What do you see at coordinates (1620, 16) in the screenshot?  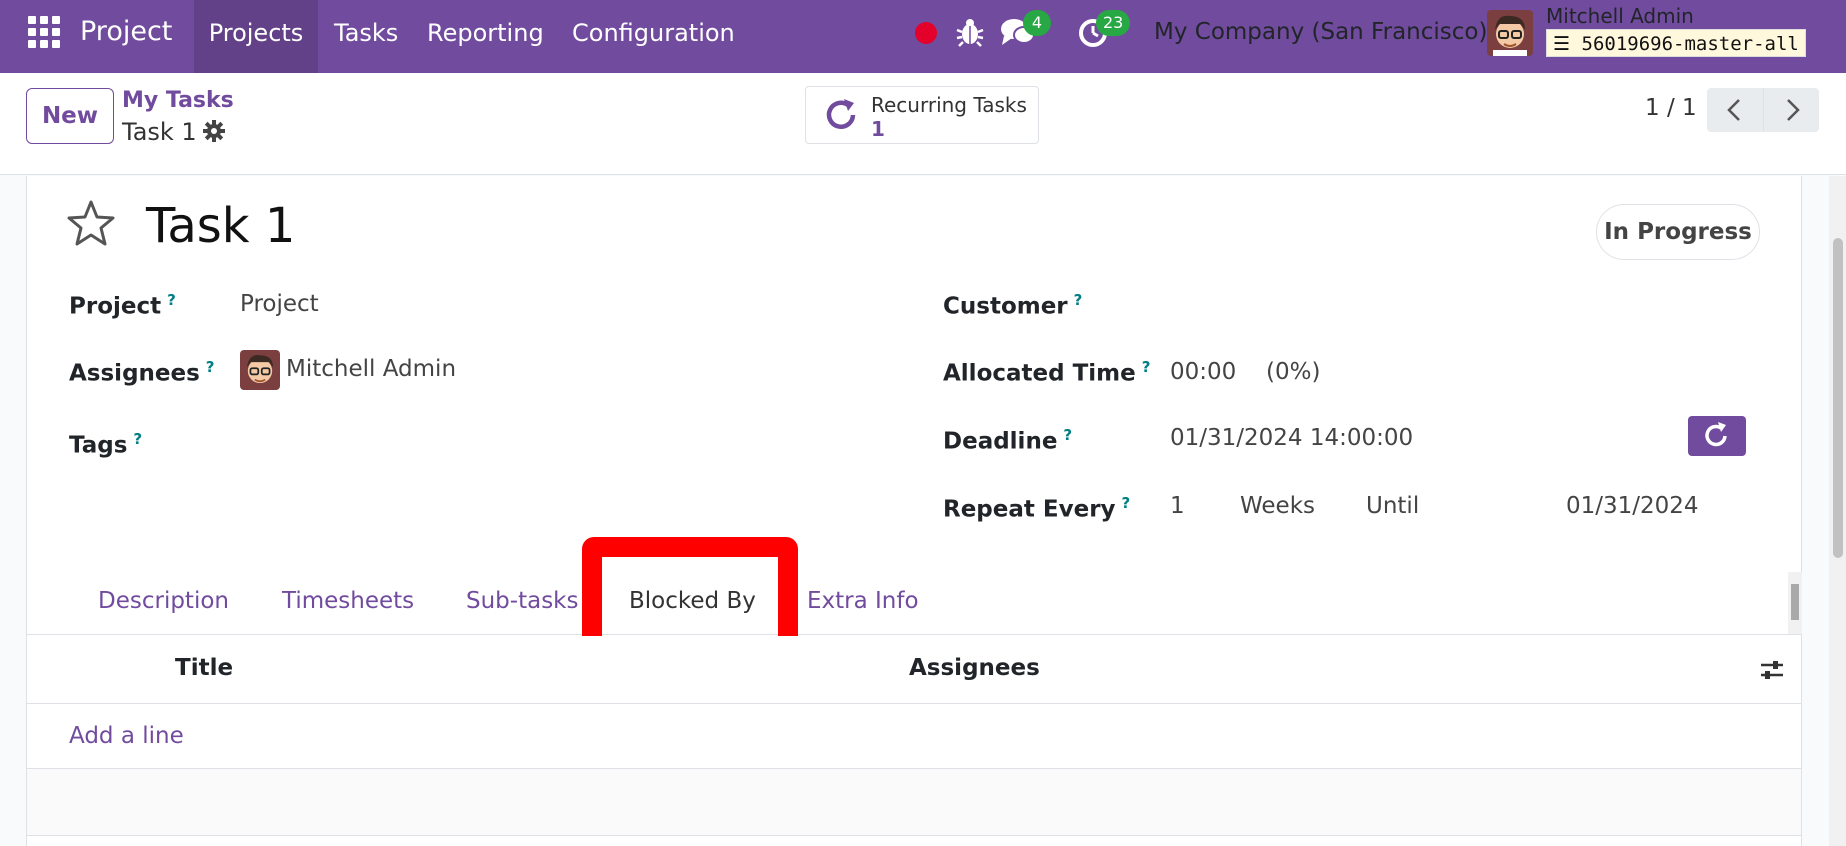 I see `user-name: Mitchell Admin` at bounding box center [1620, 16].